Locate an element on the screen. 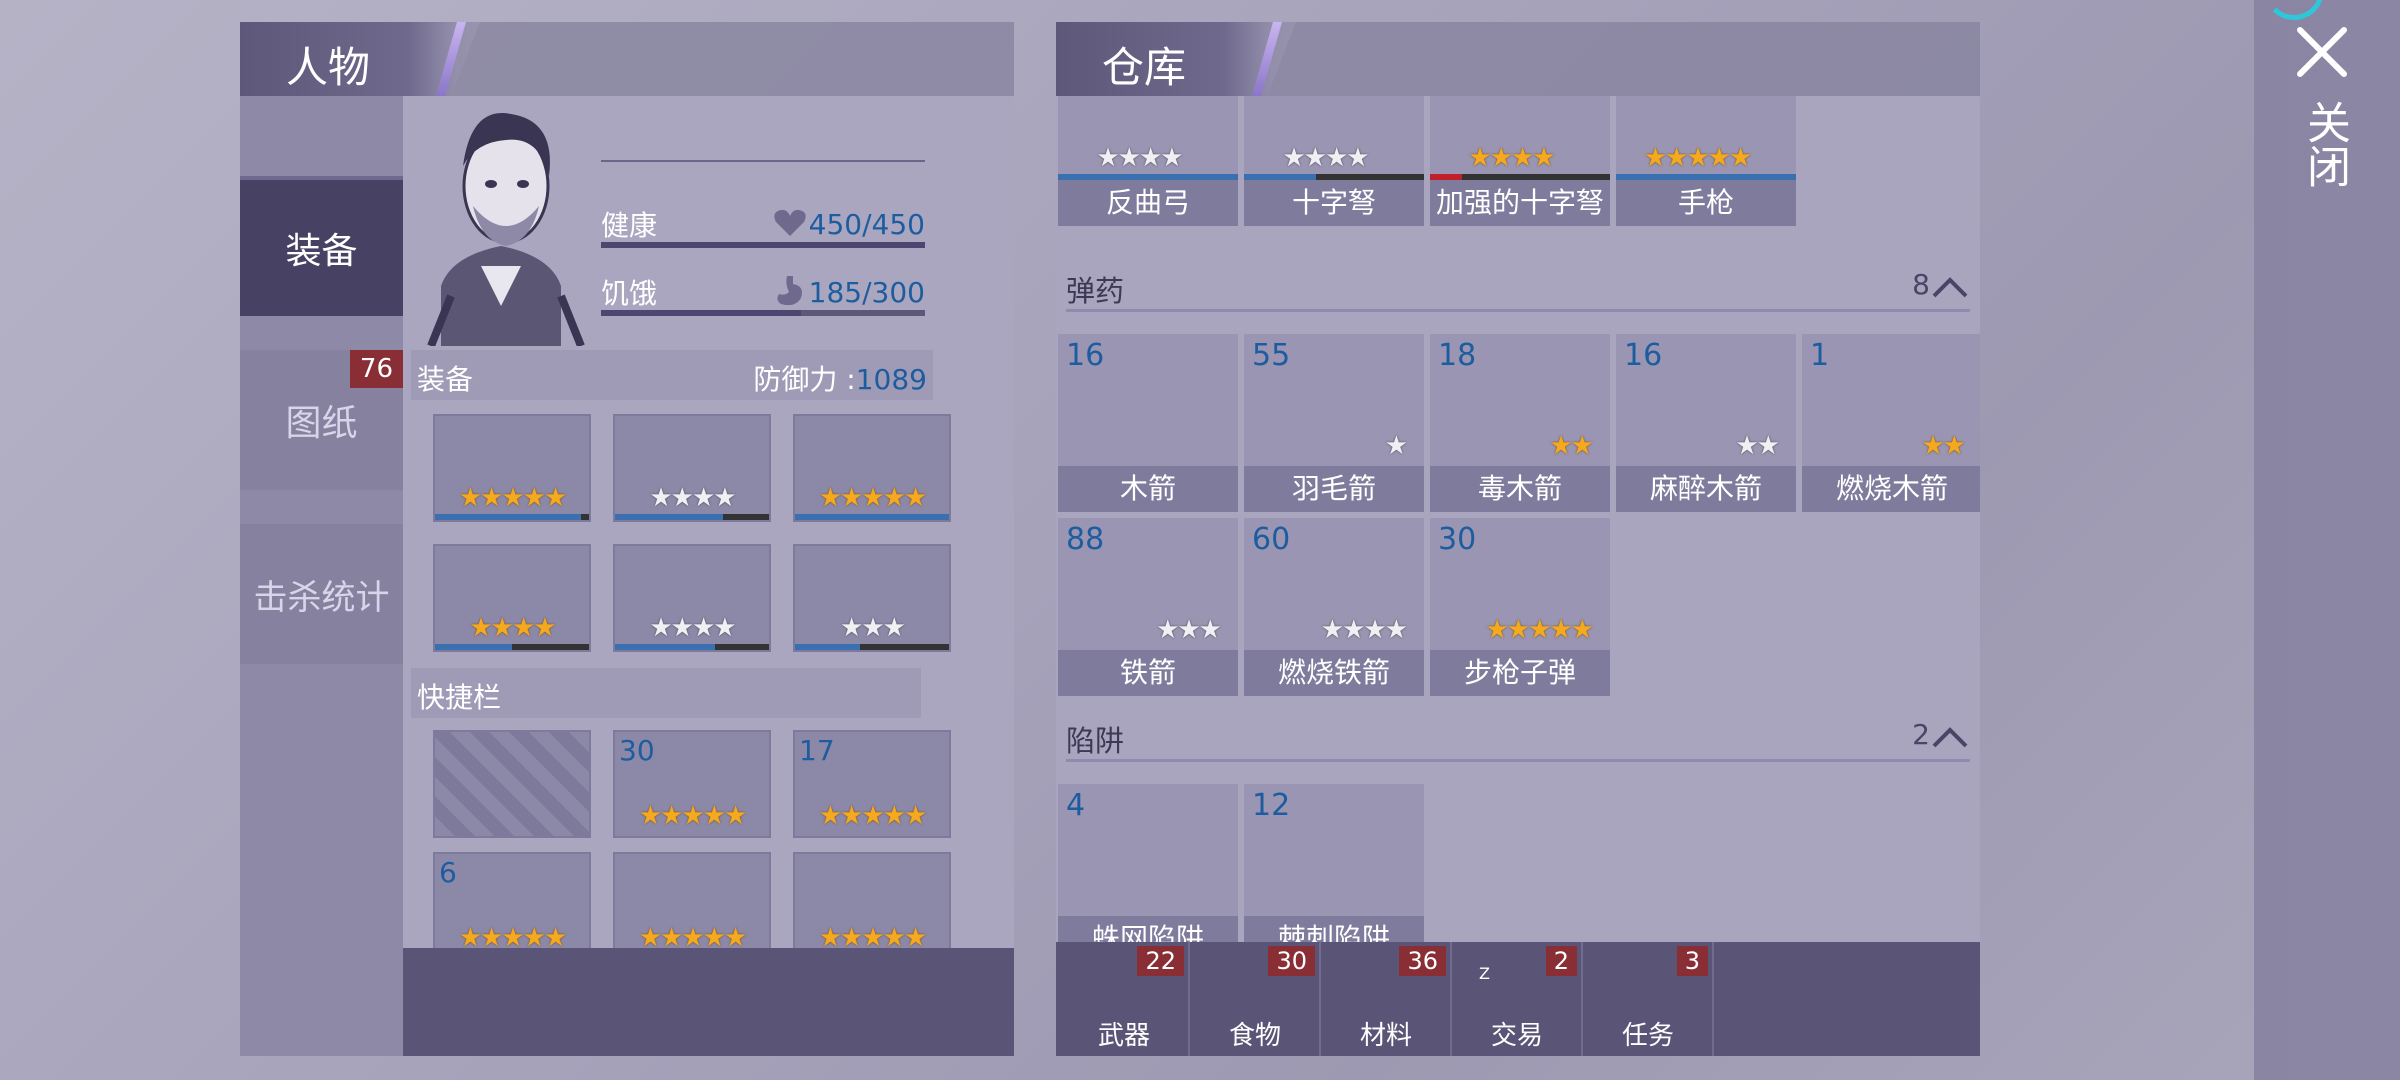 Image resolution: width=2400 pixels, height=1080 pixels. storage-item: ★★★★★ 手枪 is located at coordinates (1706, 161).